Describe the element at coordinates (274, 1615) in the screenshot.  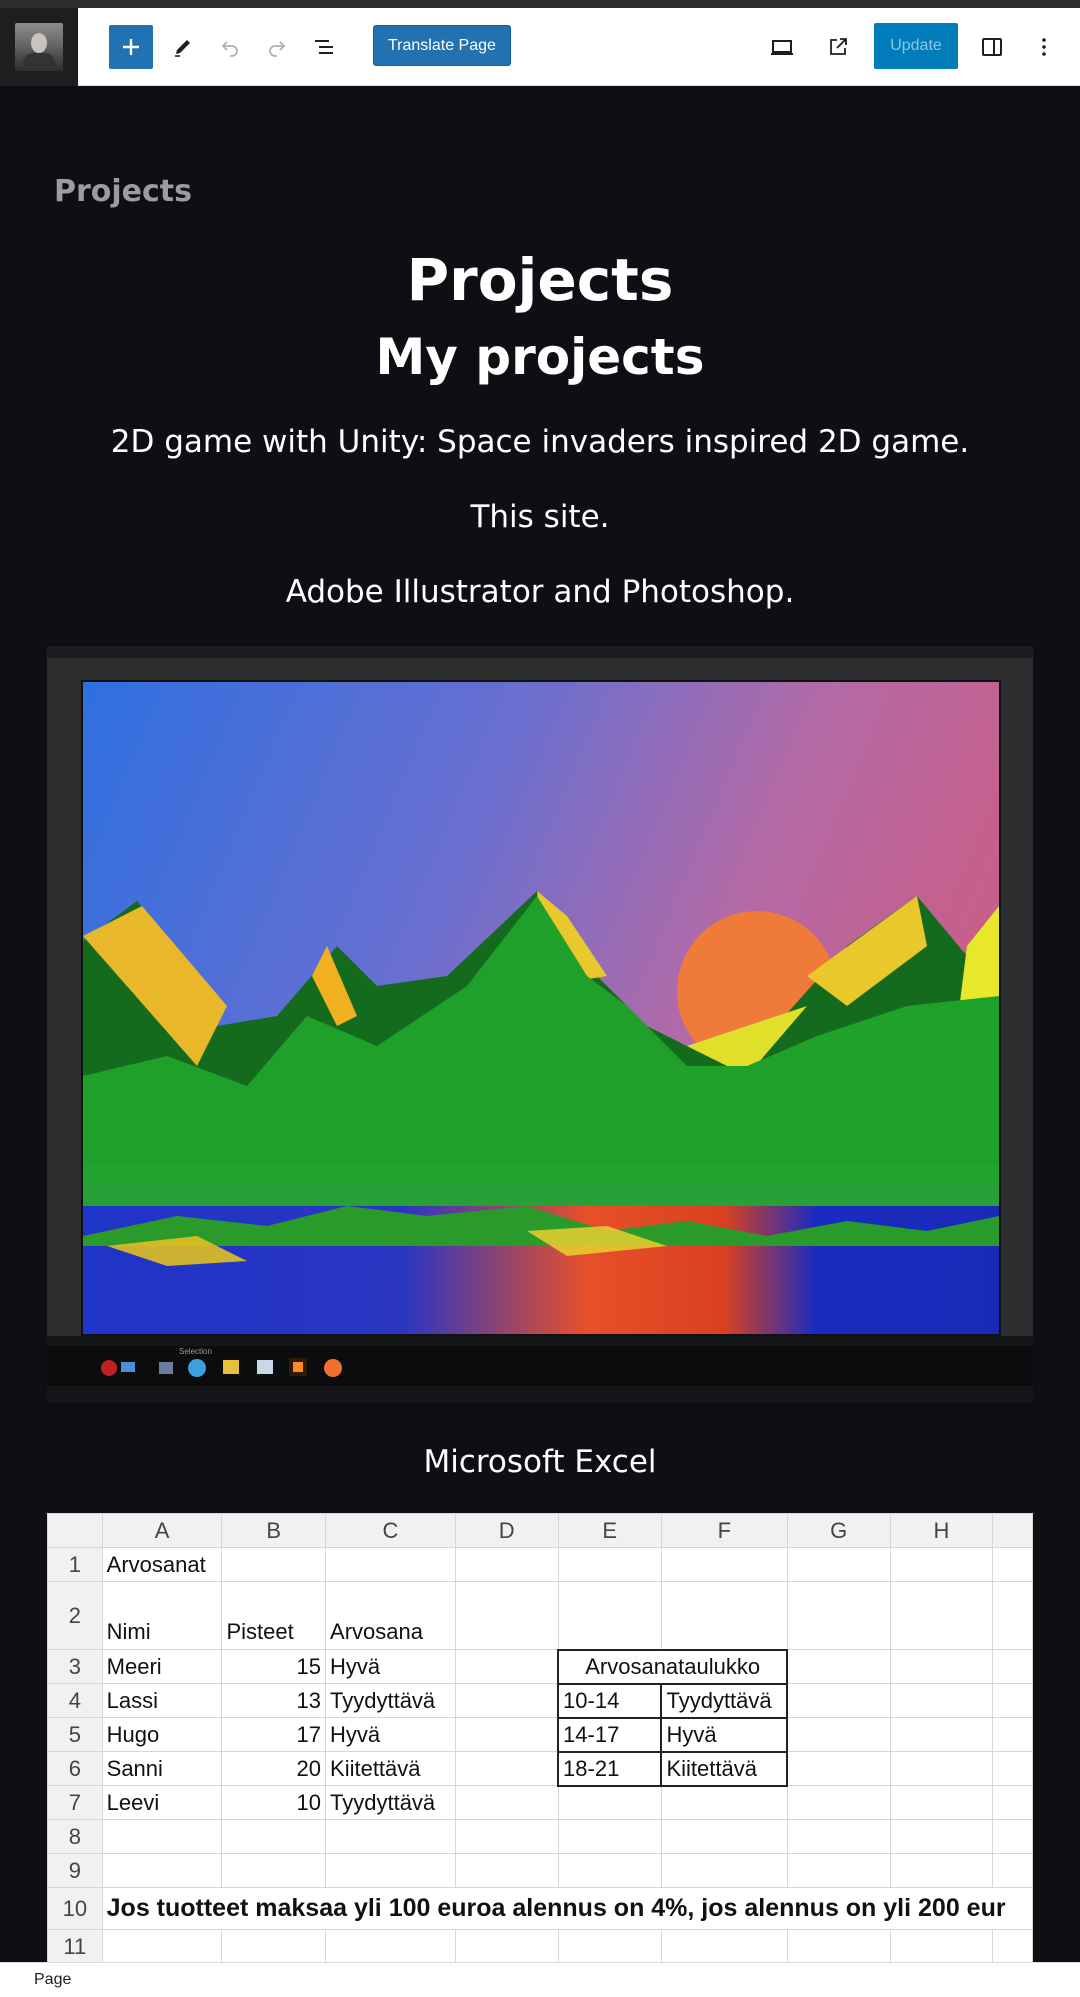
I see `cell: Pisteet` at that location.